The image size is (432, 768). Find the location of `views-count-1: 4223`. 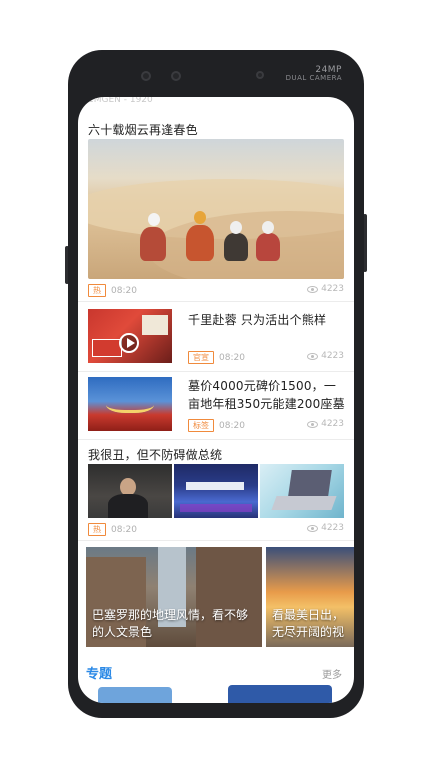

views-count-1: 4223 is located at coordinates (325, 289).